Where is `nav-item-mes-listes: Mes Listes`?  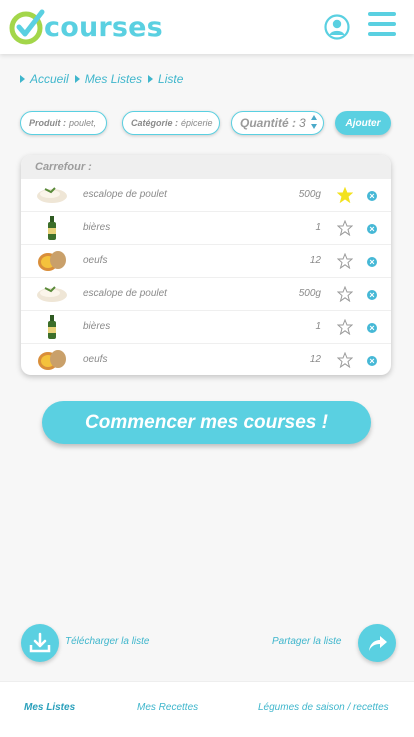
nav-item-mes-listes: Mes Listes is located at coordinates (49, 707).